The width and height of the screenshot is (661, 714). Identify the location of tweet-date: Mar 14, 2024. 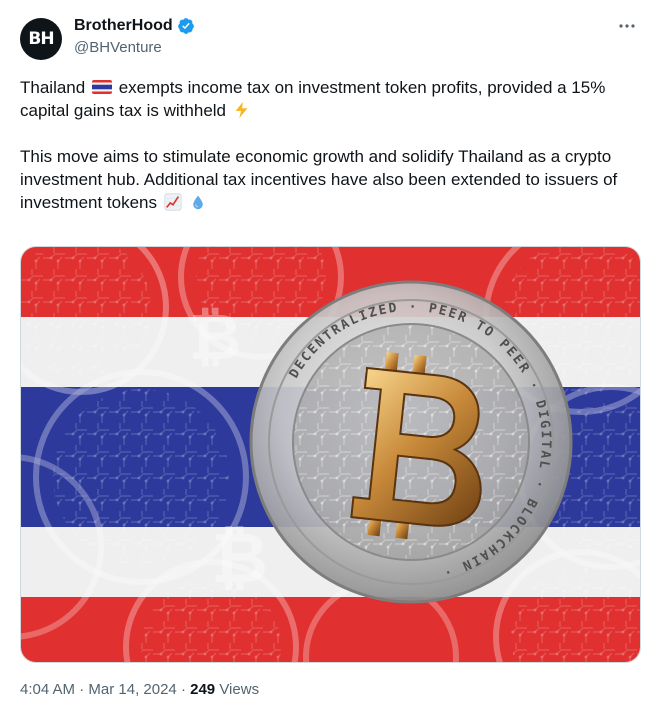
(132, 689).